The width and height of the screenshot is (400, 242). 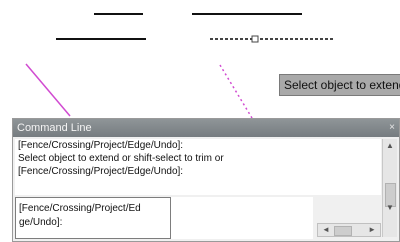 I want to click on close-icon: ×, so click(x=392, y=128).